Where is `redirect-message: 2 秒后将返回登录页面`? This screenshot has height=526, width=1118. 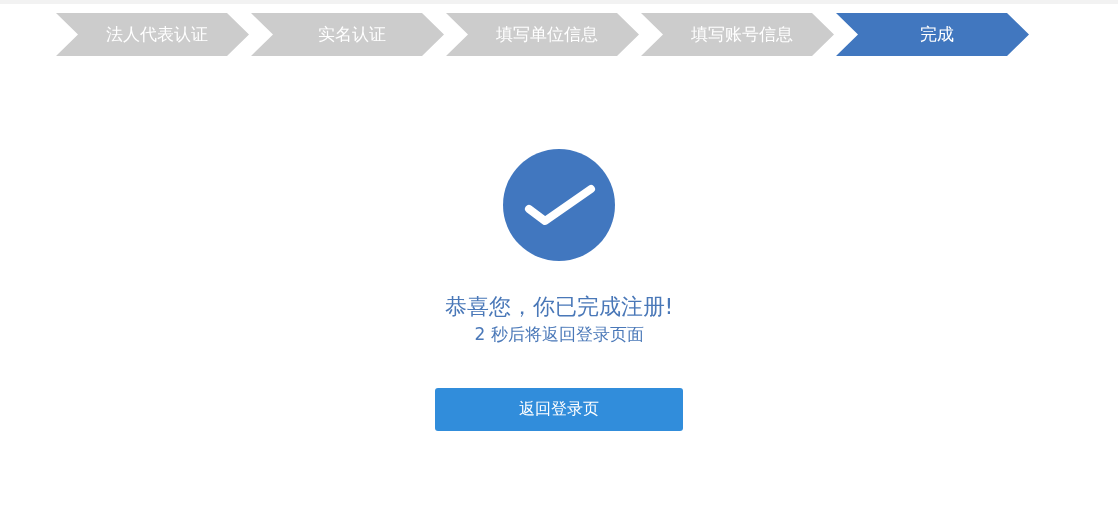 redirect-message: 2 秒后将返回登录页面 is located at coordinates (559, 334).